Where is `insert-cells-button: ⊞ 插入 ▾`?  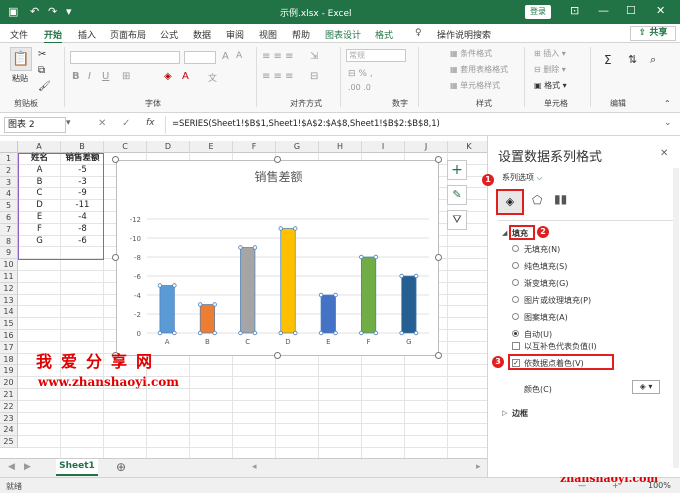
insert-cells-button: ⊞ 插入 ▾ is located at coordinates (550, 53).